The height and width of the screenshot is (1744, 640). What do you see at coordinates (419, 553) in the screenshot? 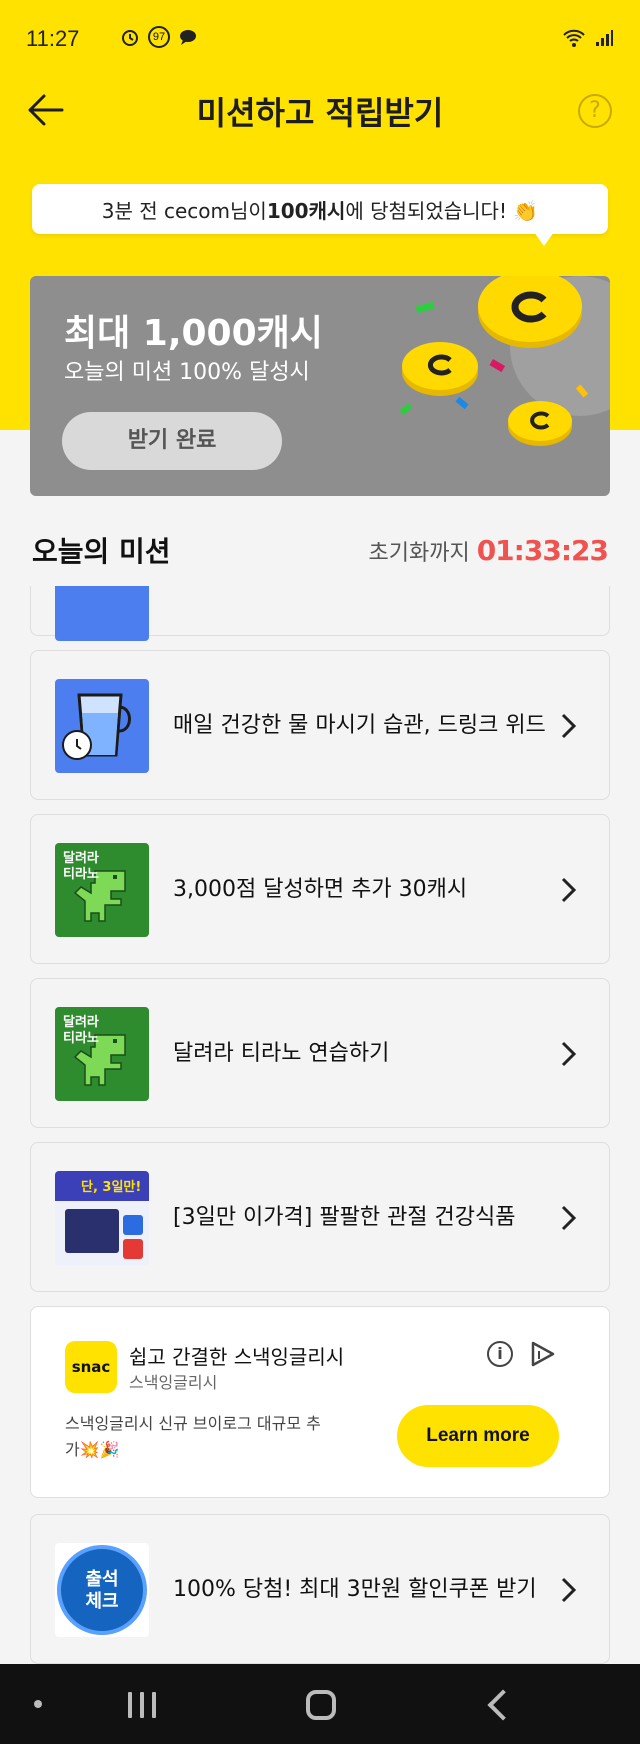
I see `reset-label: 초기화까지` at bounding box center [419, 553].